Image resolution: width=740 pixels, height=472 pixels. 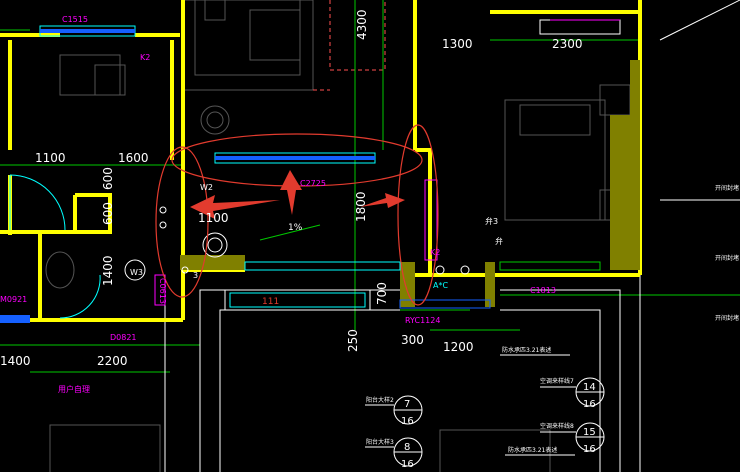 What do you see at coordinates (589, 387) in the screenshot?
I see `legend-r-val1: 14` at bounding box center [589, 387].